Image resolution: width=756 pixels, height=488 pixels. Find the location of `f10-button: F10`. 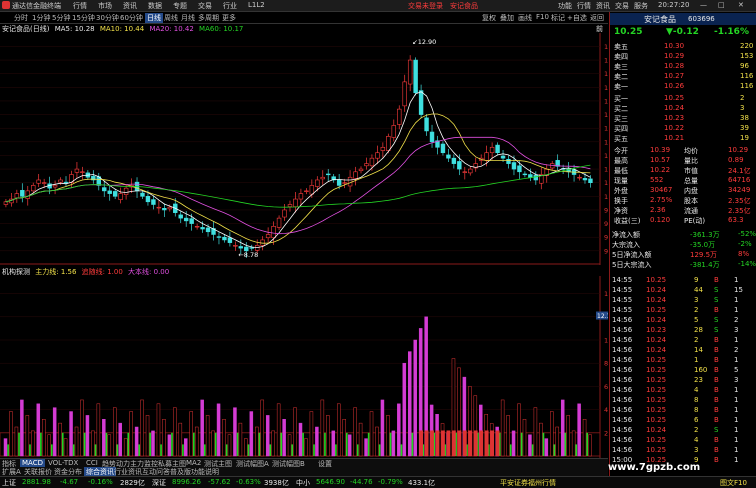

f10-button: F10 is located at coordinates (542, 17).